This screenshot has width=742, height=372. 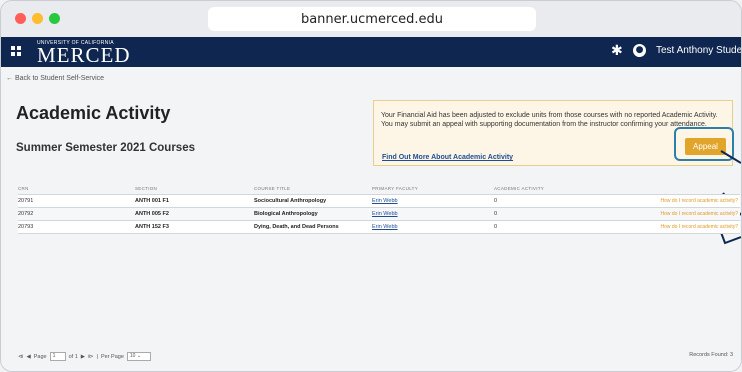 I want to click on close-window-button, so click(x=20, y=18).